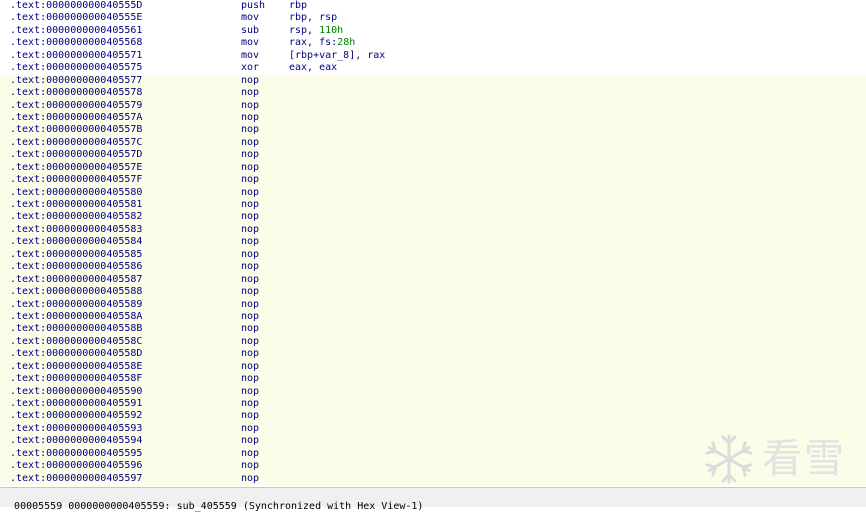 The image size is (866, 513). I want to click on disasm-row: .text:000000000040555D push rbp, so click(433, 6).